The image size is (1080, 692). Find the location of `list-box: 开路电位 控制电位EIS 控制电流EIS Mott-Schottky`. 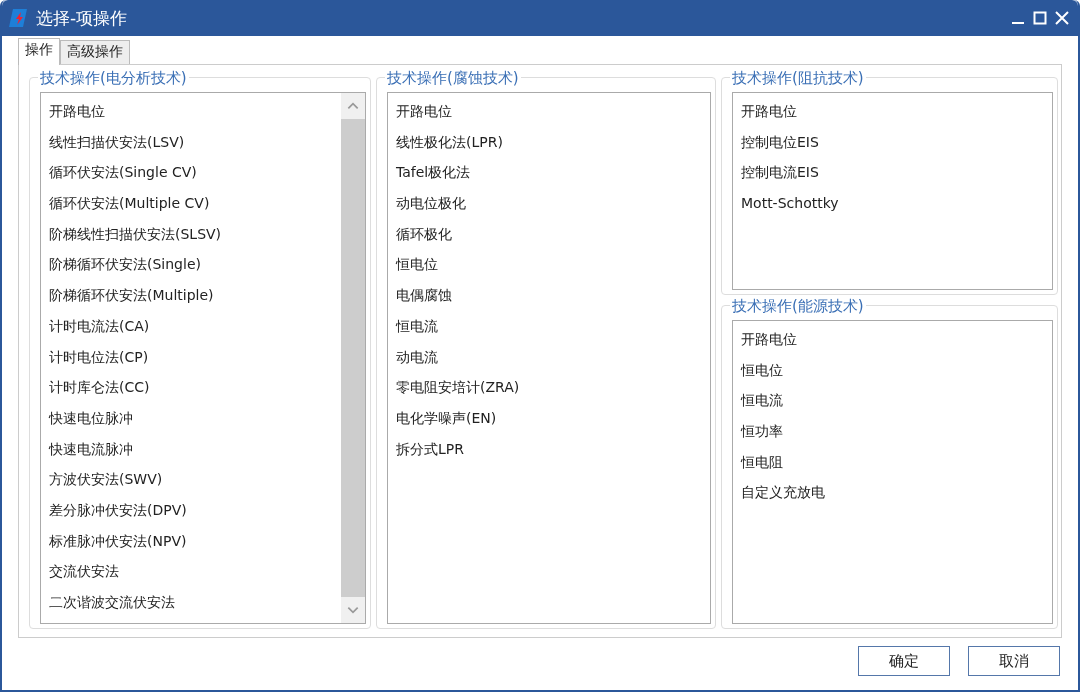

list-box: 开路电位 控制电位EIS 控制电流EIS Mott-Schottky is located at coordinates (892, 191).